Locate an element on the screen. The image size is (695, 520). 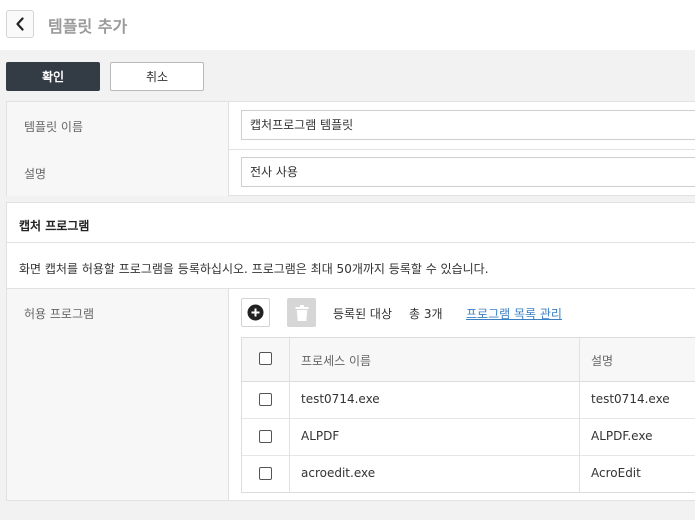
table-row: ALPDF ALPDF.exe is located at coordinates (468, 437).